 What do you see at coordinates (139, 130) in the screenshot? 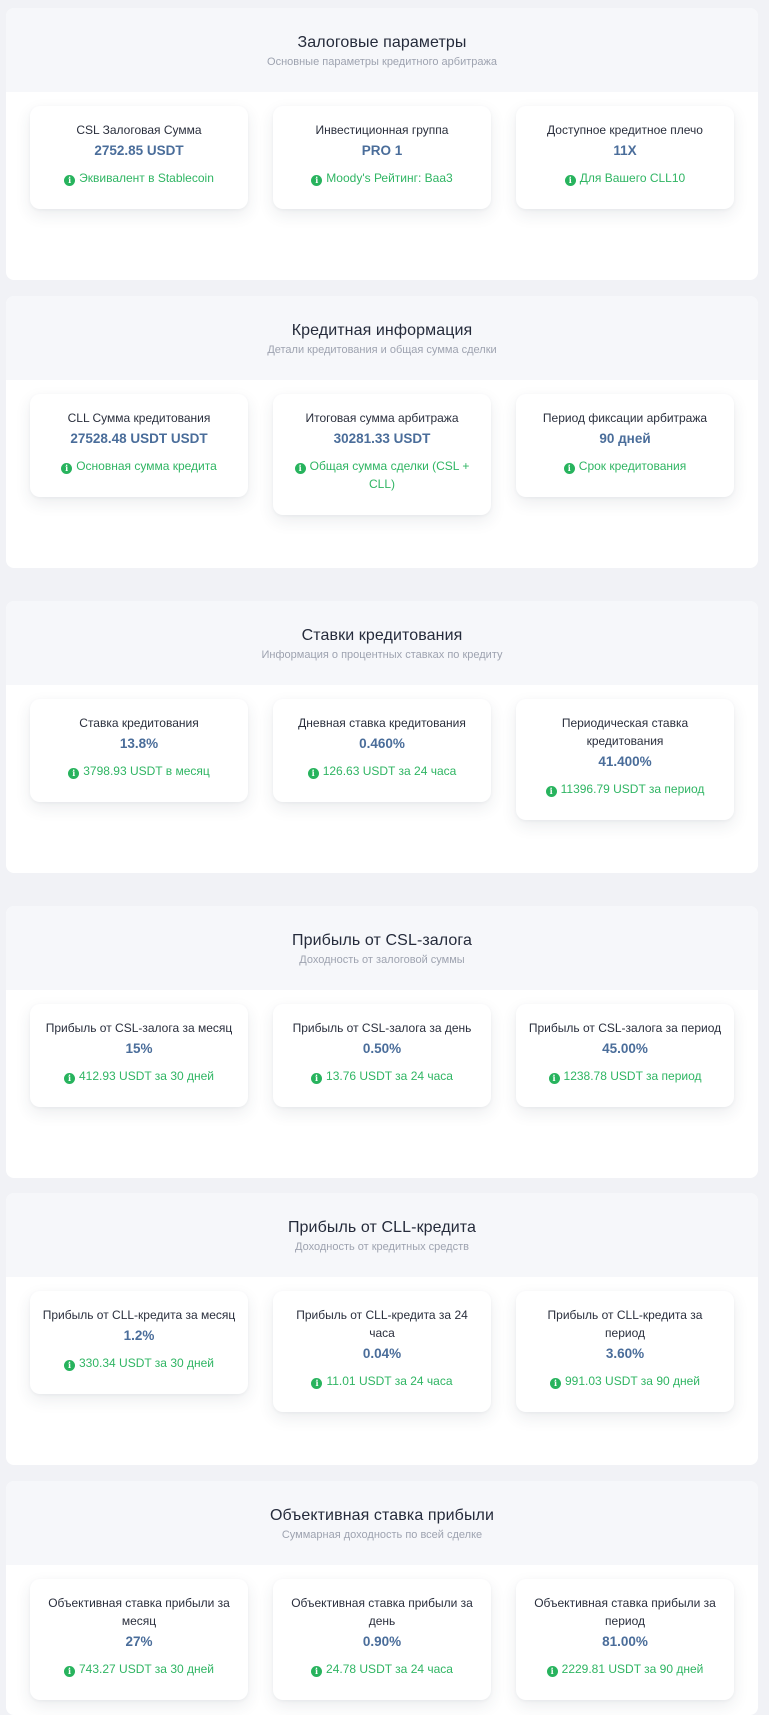
I see `card-label: CSL Залоговая Сумма` at bounding box center [139, 130].